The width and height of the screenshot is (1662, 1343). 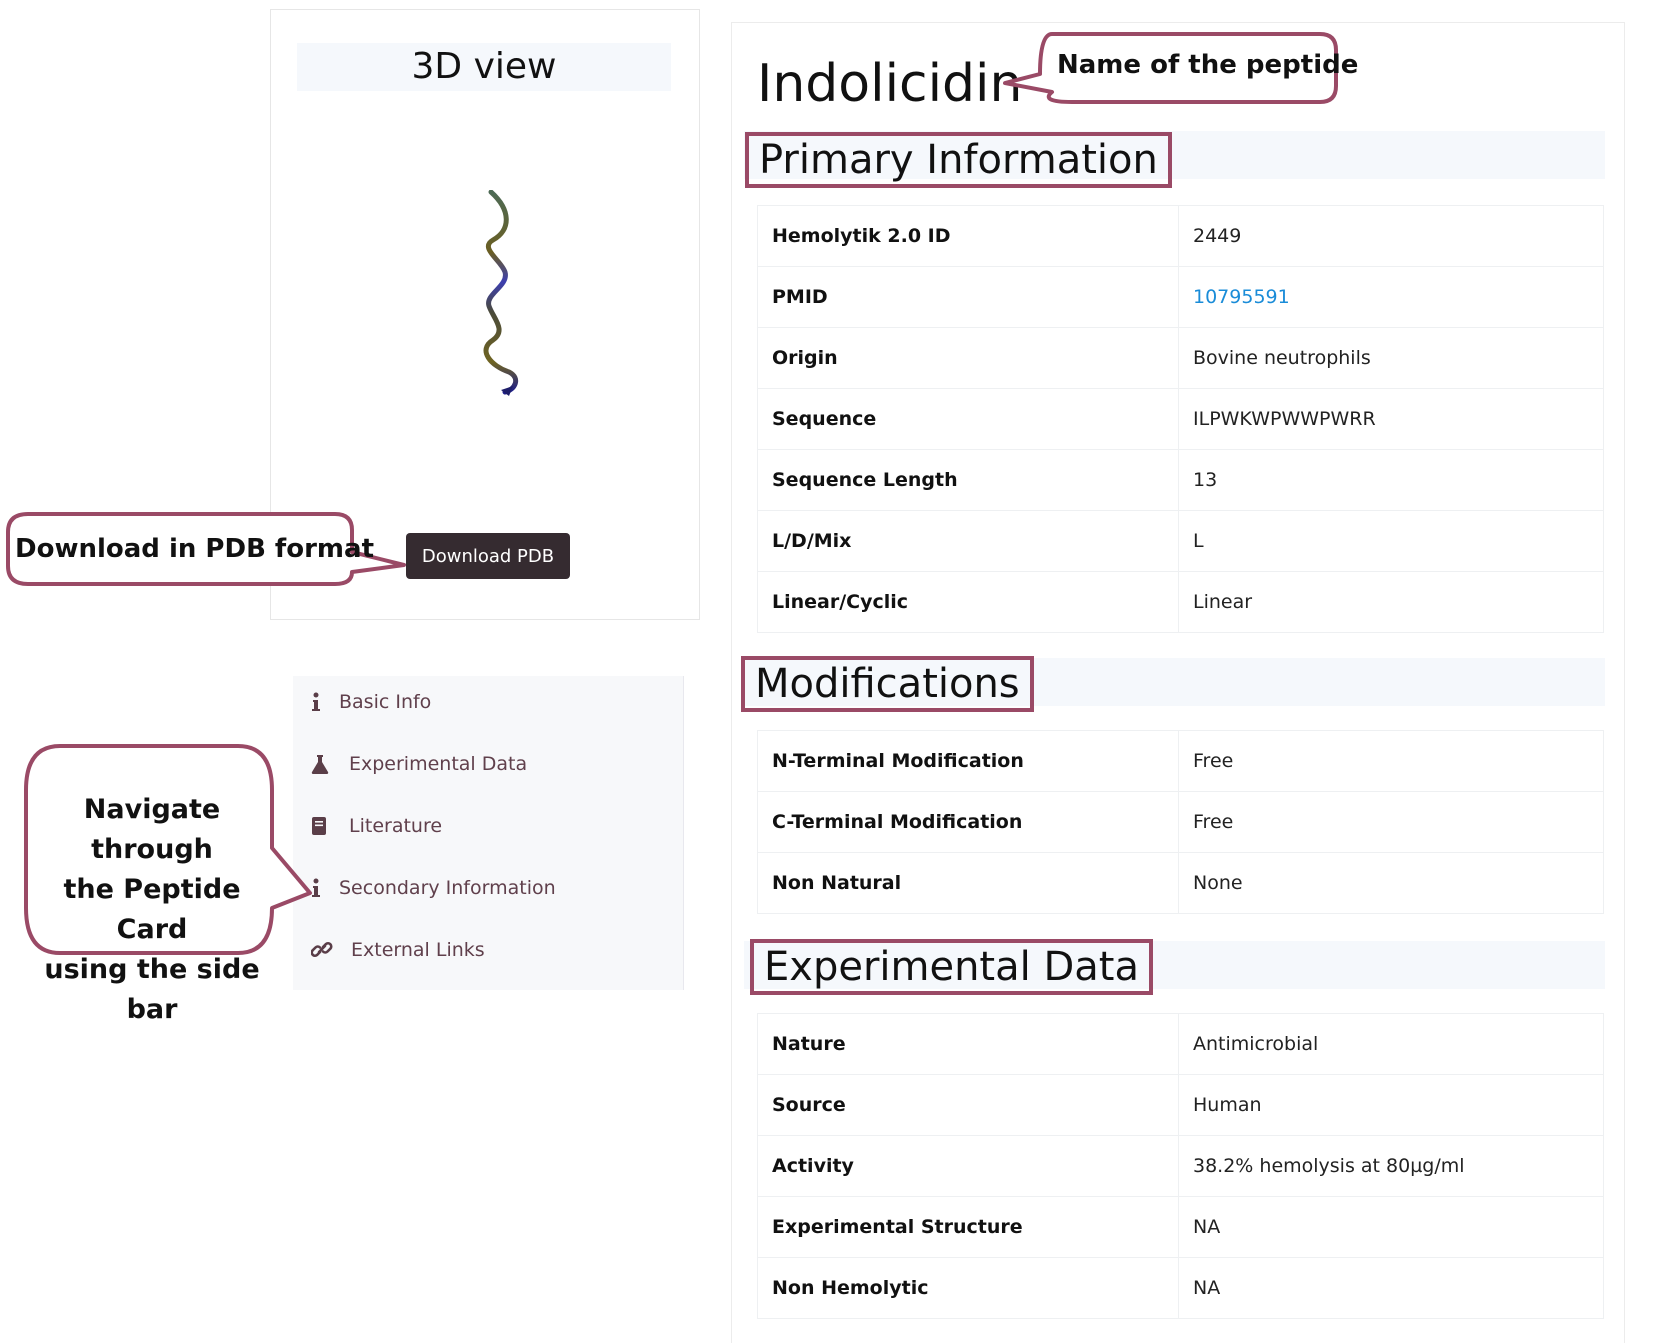 What do you see at coordinates (1208, 65) in the screenshot?
I see `name-callout-label: Name of the peptide` at bounding box center [1208, 65].